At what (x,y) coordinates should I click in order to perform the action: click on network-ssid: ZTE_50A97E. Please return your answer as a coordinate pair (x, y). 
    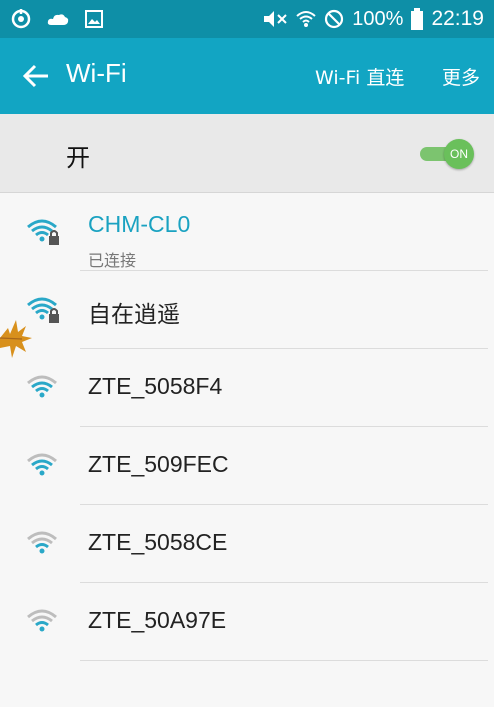
    Looking at the image, I should click on (157, 620).